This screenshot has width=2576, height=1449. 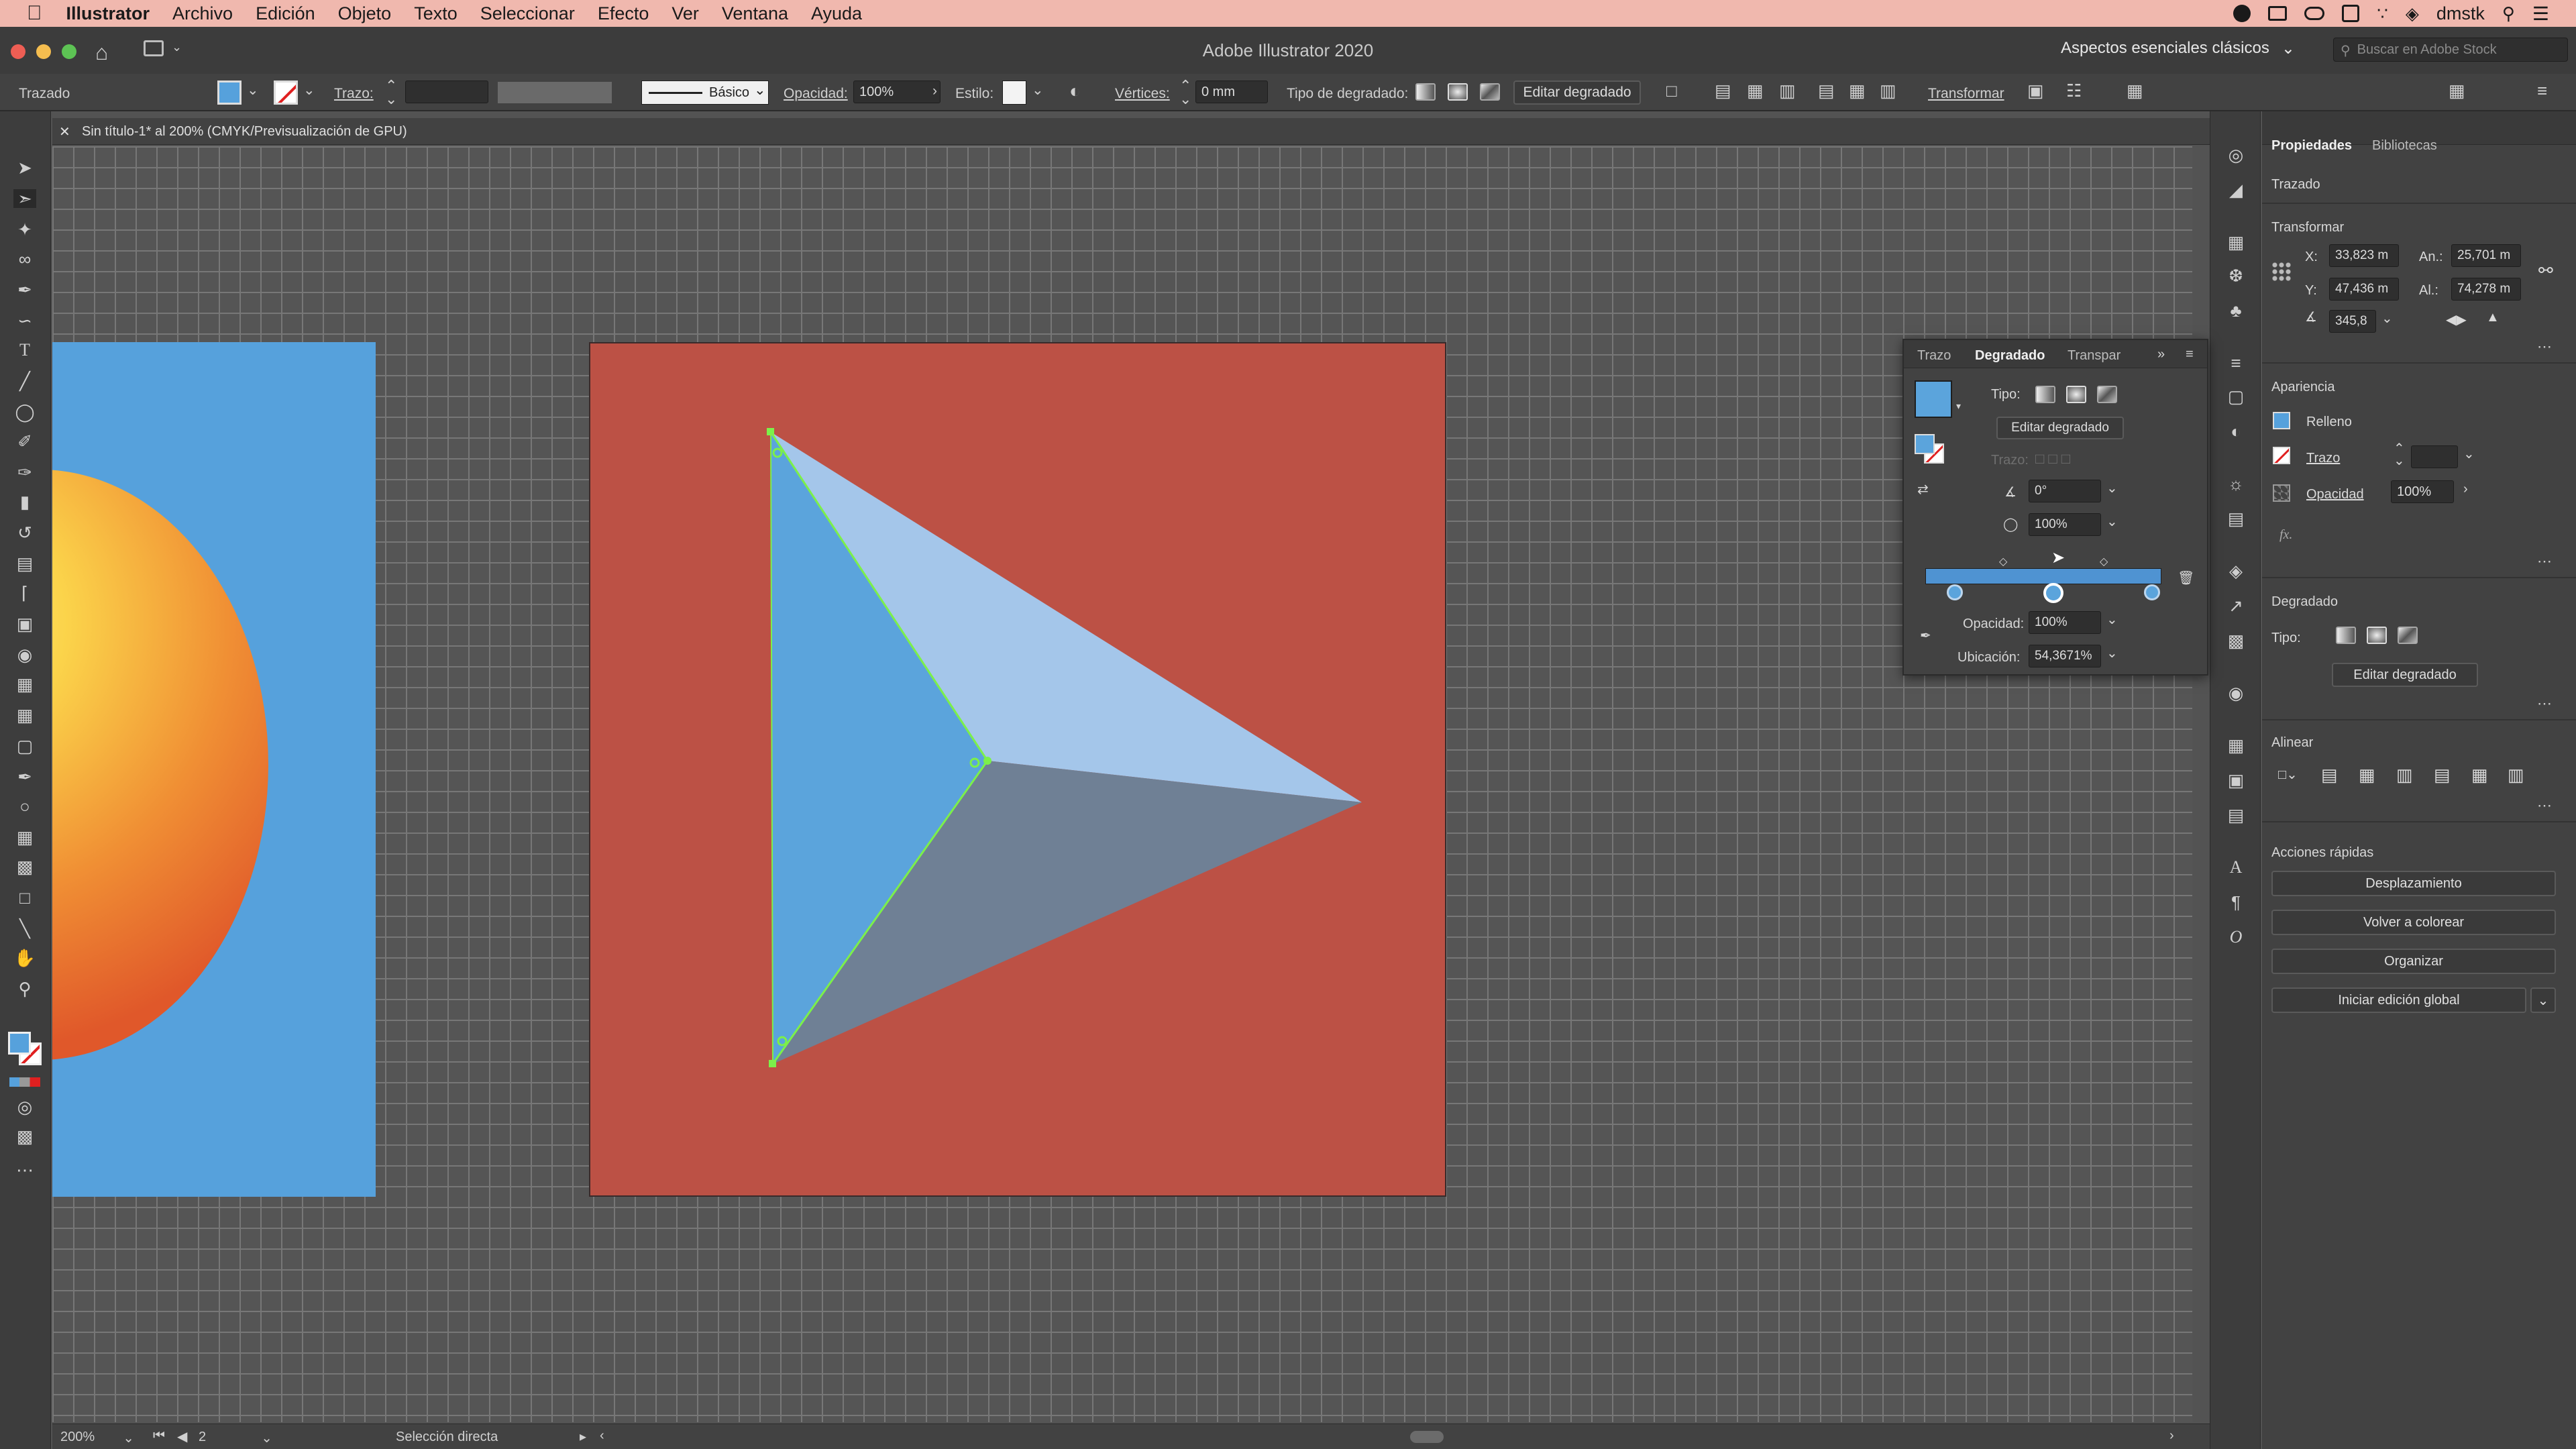 I want to click on symbol-sprayer-tool-icon: ▦, so click(x=24, y=837).